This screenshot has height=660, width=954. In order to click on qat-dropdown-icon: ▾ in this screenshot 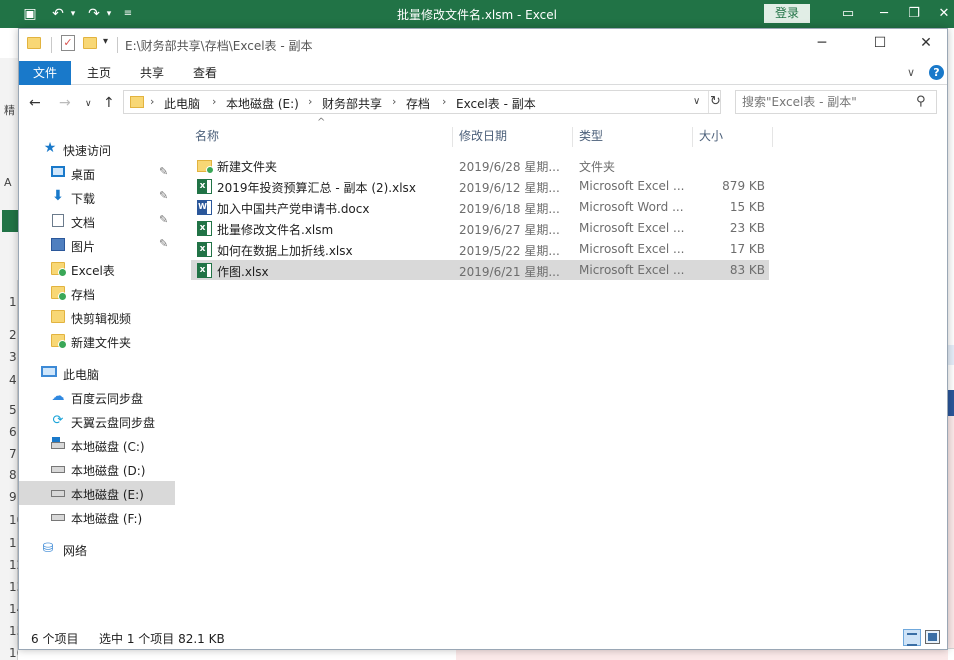, I will do `click(105, 41)`.